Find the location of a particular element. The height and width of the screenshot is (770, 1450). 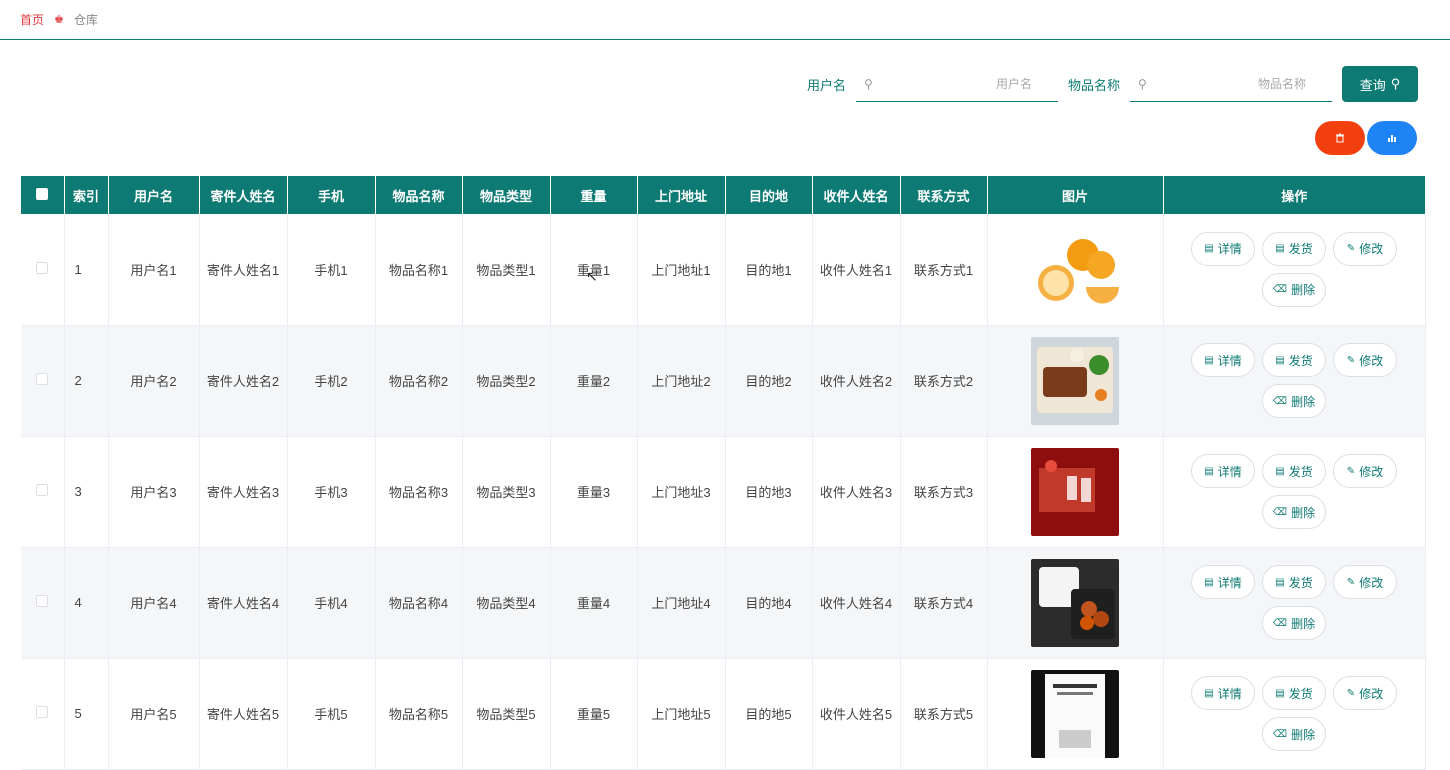

username-label: 用户名 is located at coordinates (826, 85).